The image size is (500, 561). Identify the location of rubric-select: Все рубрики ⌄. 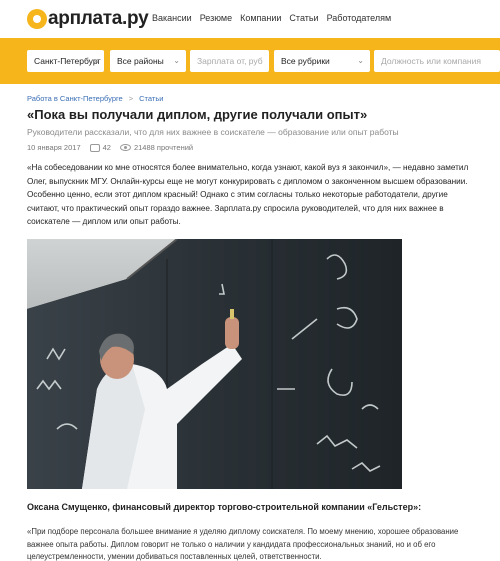
(322, 61).